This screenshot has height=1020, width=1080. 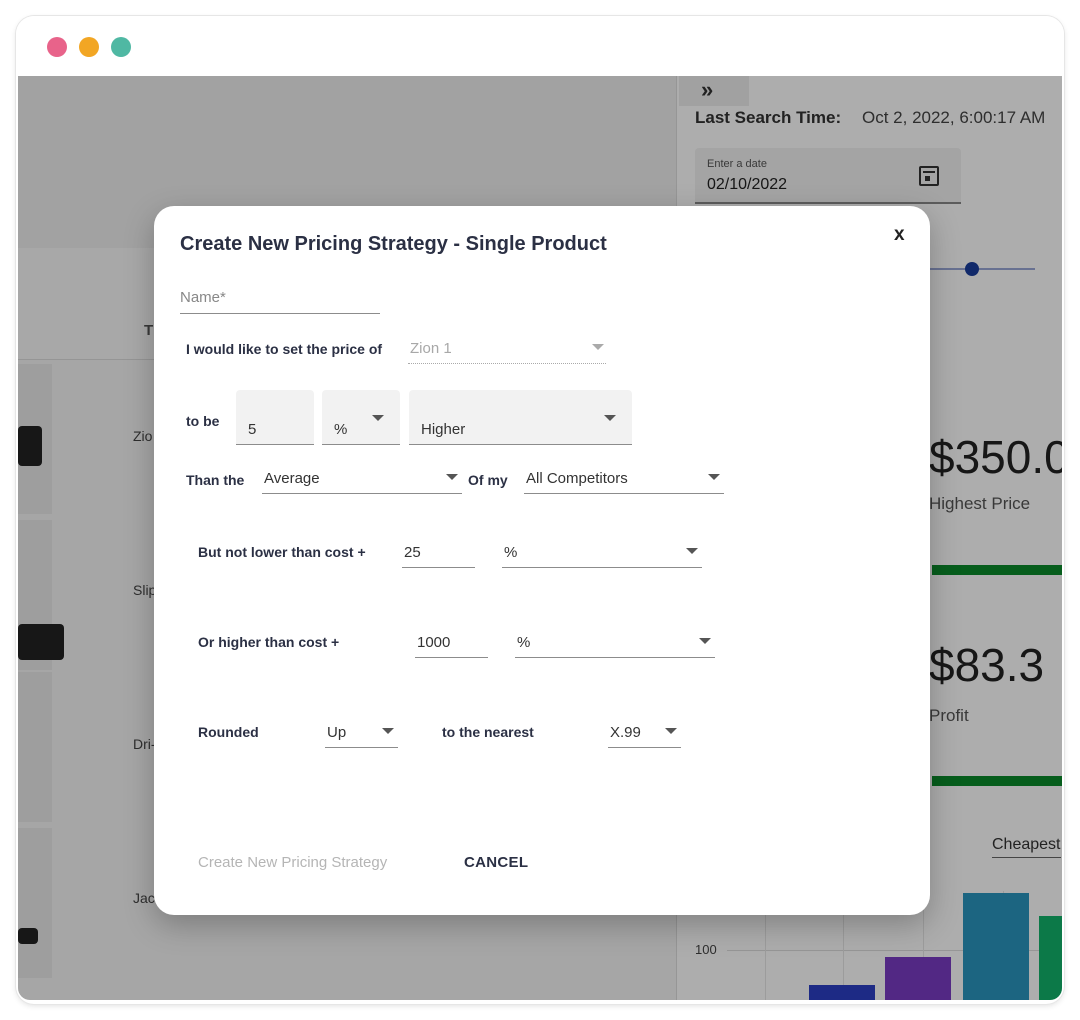 I want to click on product-select: Zion 1, so click(x=507, y=349).